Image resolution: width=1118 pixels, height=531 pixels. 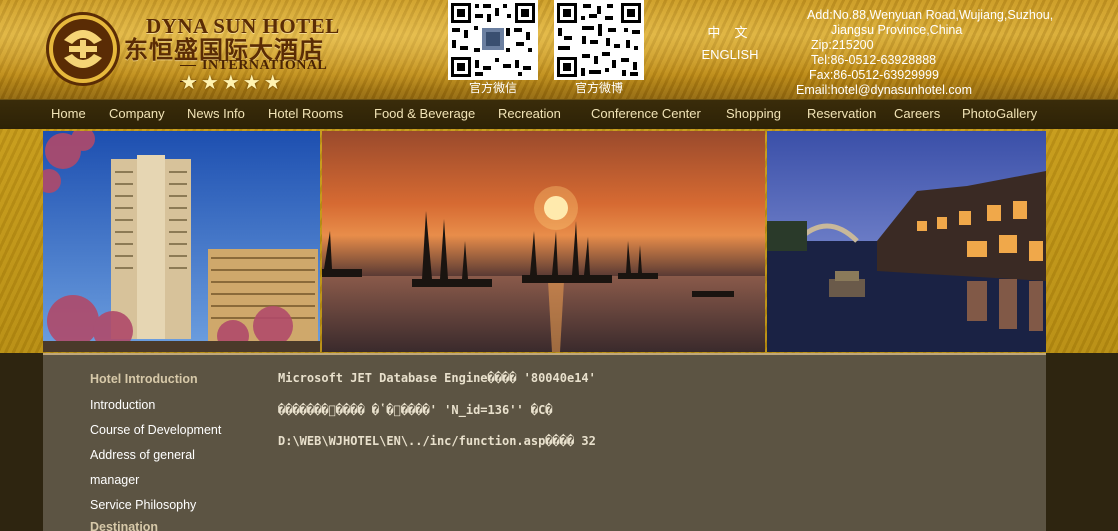 I want to click on wechat-qr-code: 官方微信, so click(x=493, y=47).